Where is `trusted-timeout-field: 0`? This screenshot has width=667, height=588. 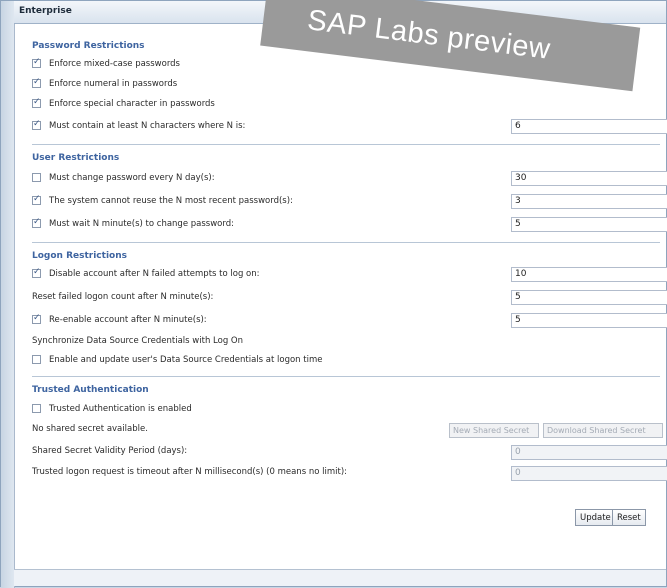 trusted-timeout-field: 0 is located at coordinates (589, 473).